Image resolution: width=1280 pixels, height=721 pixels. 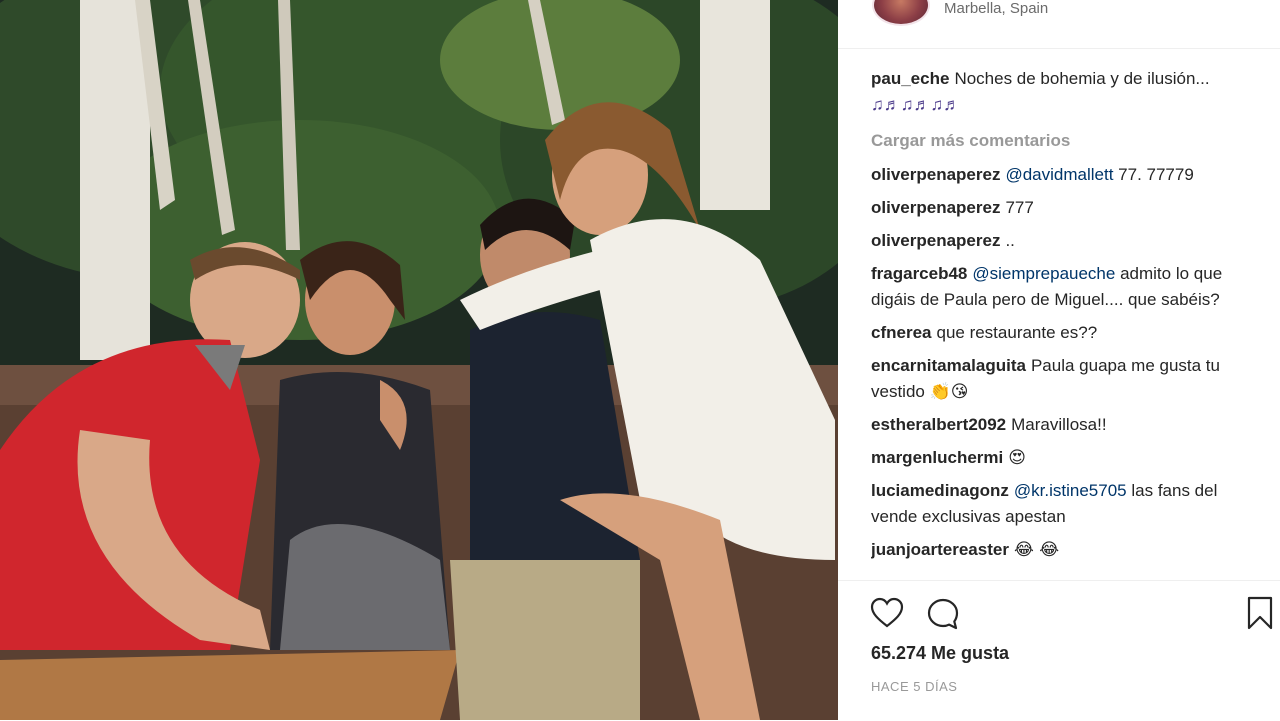 I want to click on bookmark-icon, so click(x=1260, y=613).